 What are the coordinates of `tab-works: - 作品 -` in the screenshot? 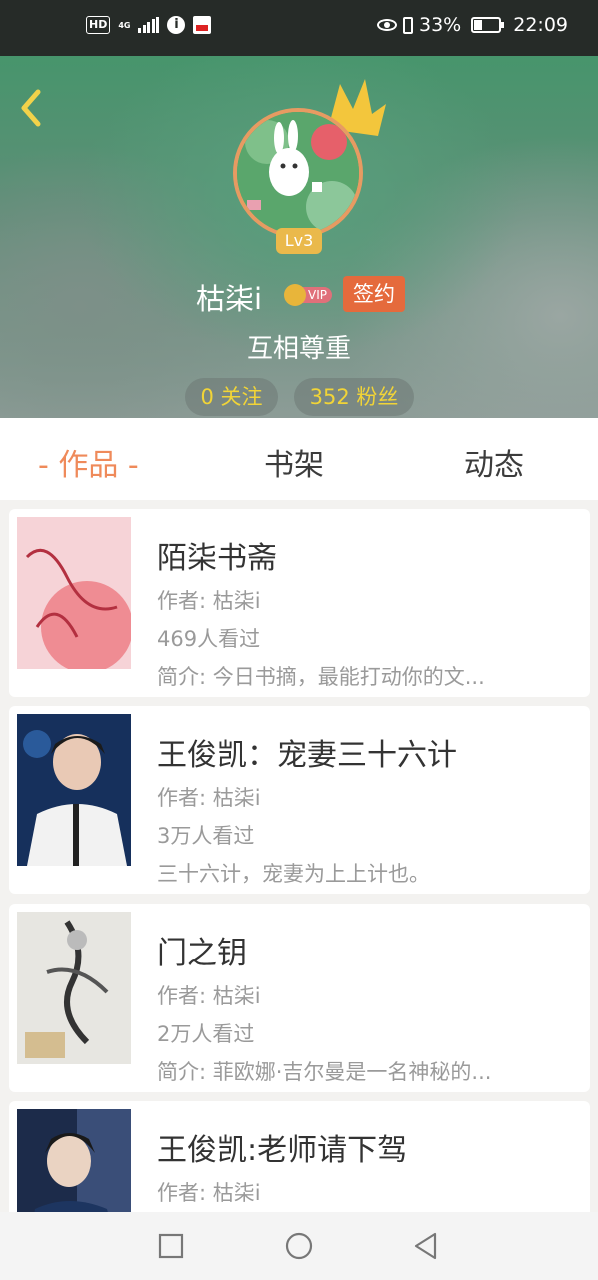 It's located at (88, 462).